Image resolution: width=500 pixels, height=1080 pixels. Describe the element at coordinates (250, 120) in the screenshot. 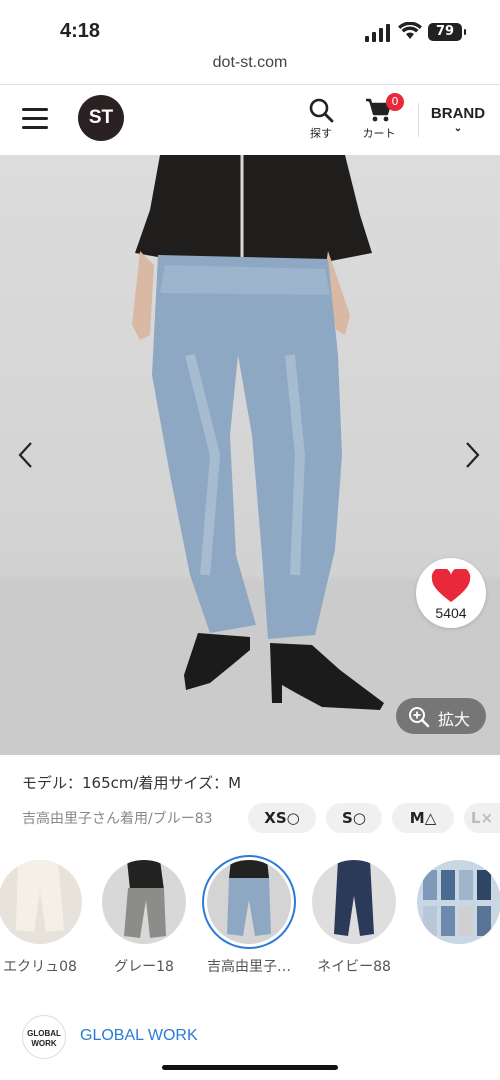

I see `site-header: ST 探す カート 0 BRAND ⌄` at that location.